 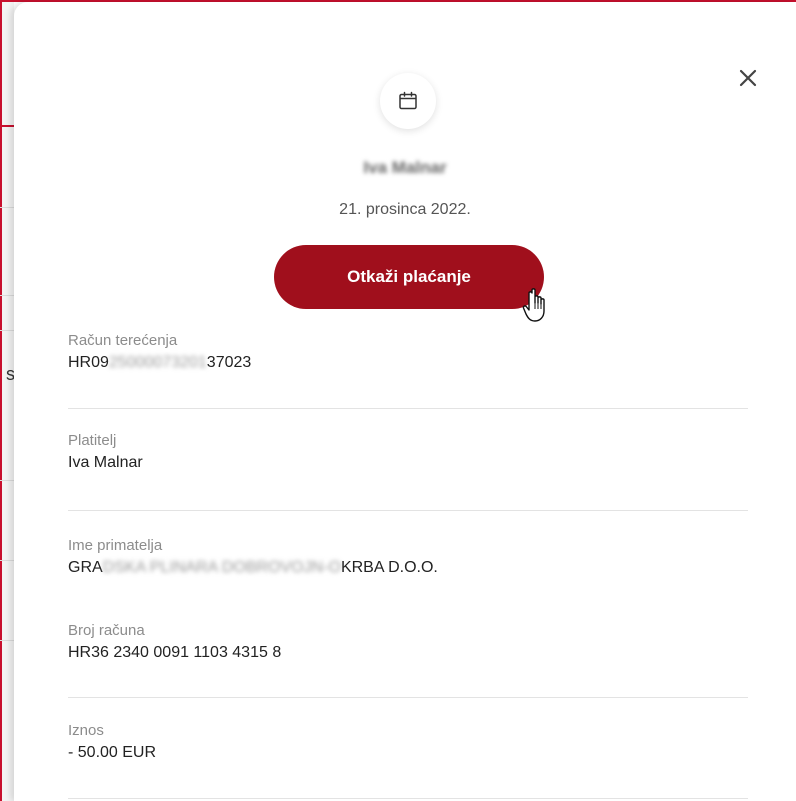 What do you see at coordinates (175, 652) in the screenshot?
I see `account-number-value: HR36 2340 0091 1103 4315 8` at bounding box center [175, 652].